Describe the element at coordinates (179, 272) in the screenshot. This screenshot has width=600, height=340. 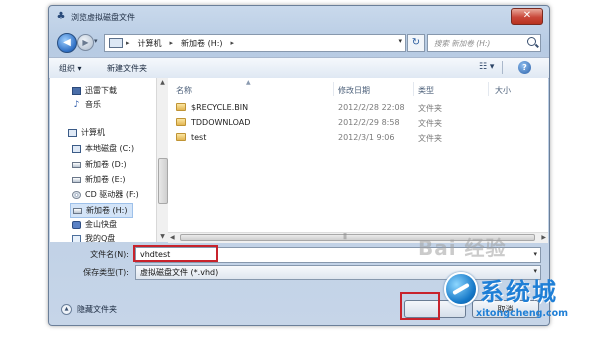
I see `filetype-value: 虚拟磁盘文件 (*.vhd)` at that location.